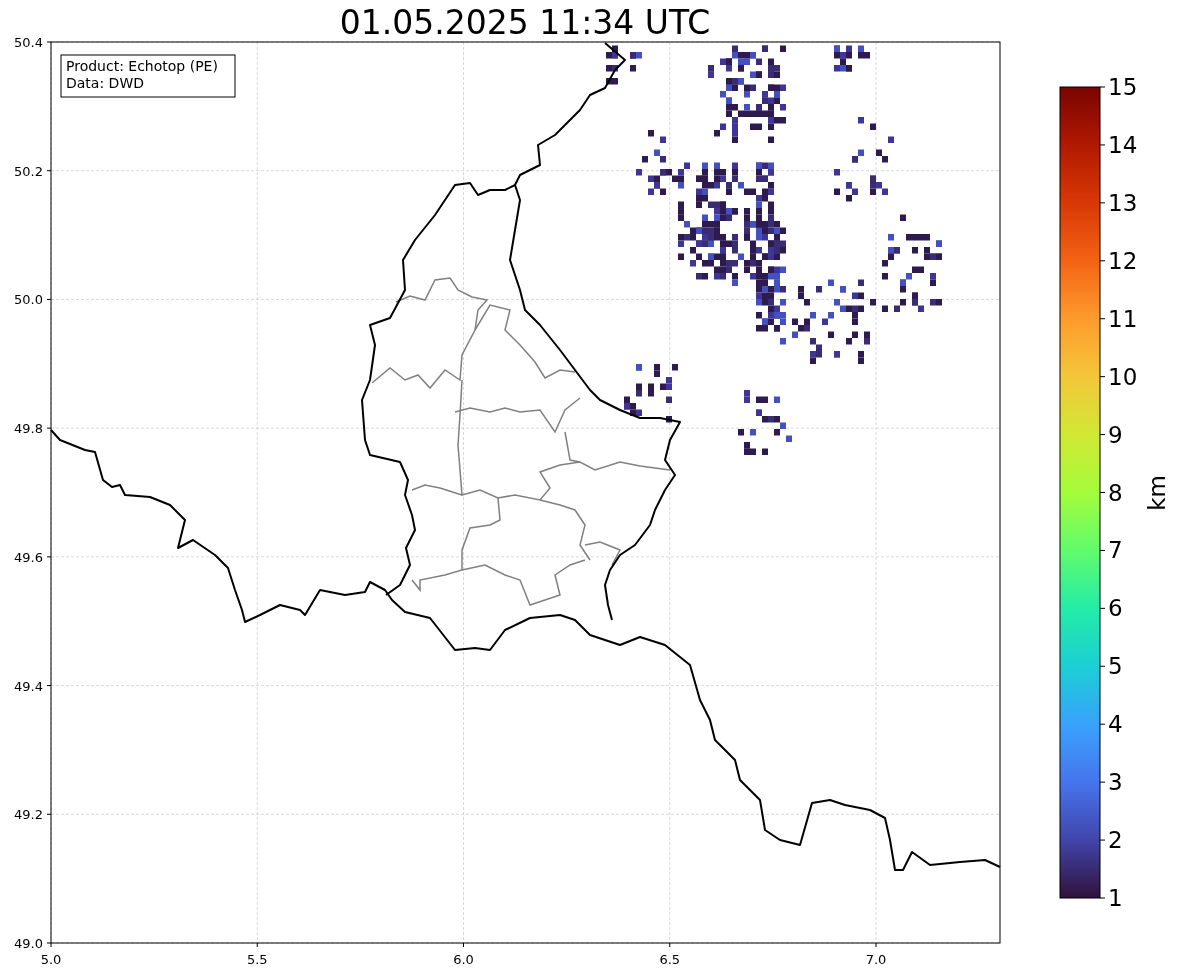 The image size is (1178, 976). What do you see at coordinates (28, 557) in the screenshot?
I see `y-tick-label: 49.6` at bounding box center [28, 557].